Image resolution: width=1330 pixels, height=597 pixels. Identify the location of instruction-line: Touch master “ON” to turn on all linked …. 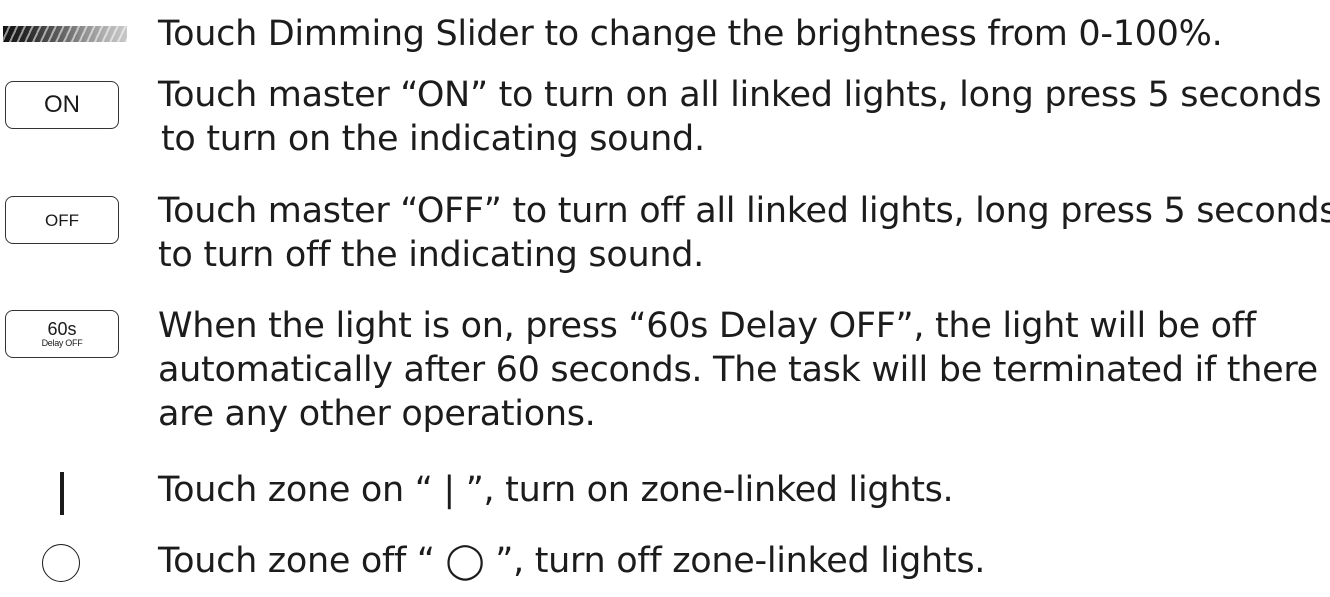
(740, 95).